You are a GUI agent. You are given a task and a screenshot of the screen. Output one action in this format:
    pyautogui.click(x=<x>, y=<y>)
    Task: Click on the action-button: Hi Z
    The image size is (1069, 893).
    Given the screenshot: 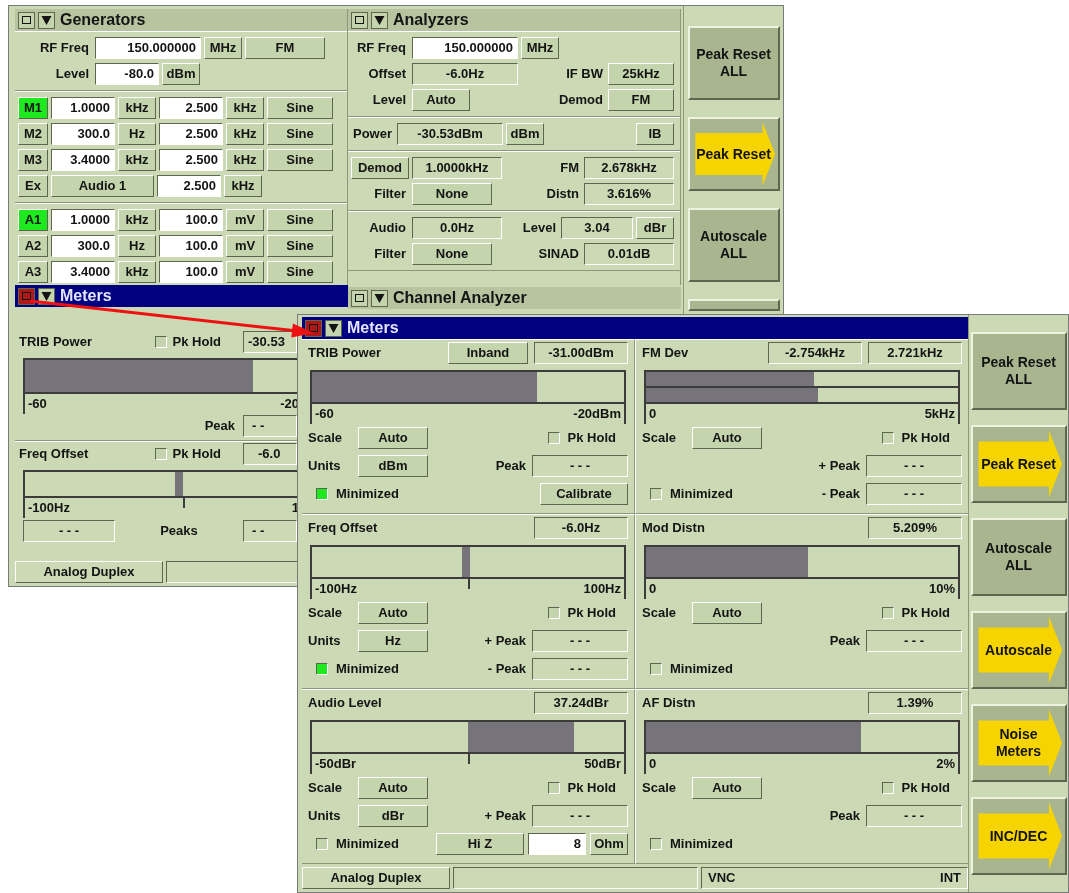 What is the action you would take?
    pyautogui.click(x=480, y=844)
    